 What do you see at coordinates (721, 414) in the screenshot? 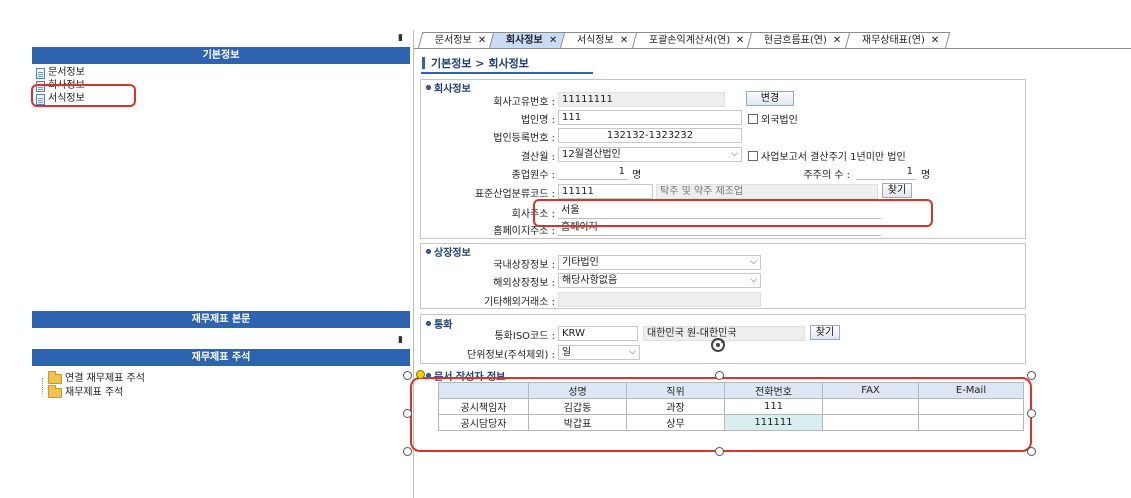
I see `annotation-box-authors` at bounding box center [721, 414].